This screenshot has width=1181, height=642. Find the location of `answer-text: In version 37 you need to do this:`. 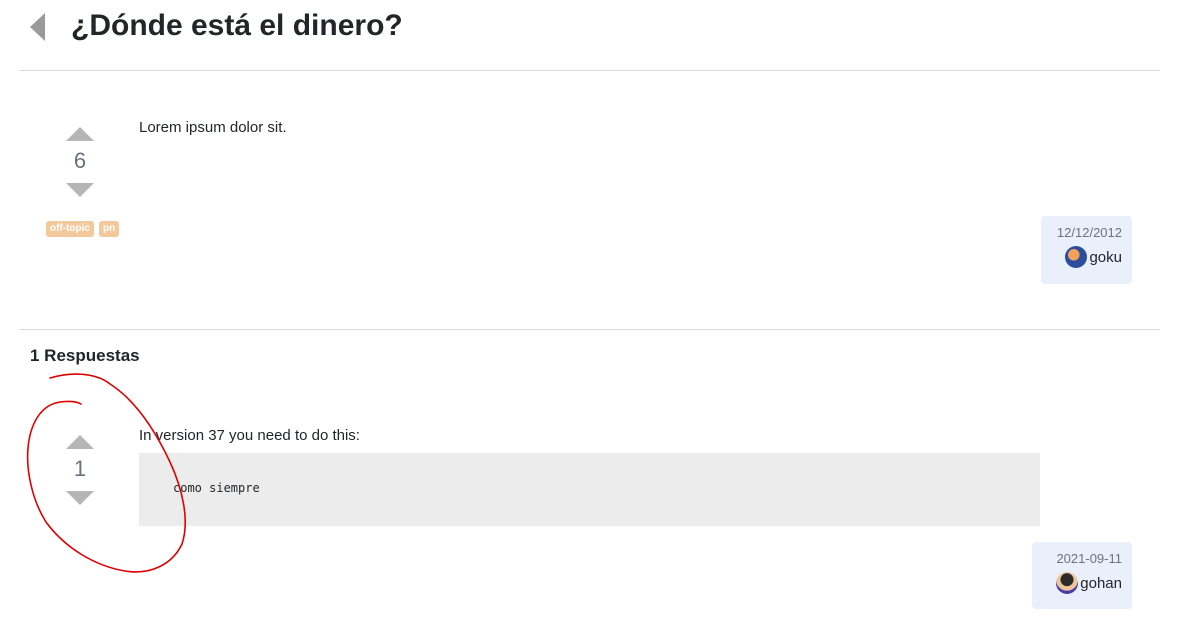

answer-text: In version 37 you need to do this: is located at coordinates (249, 435).